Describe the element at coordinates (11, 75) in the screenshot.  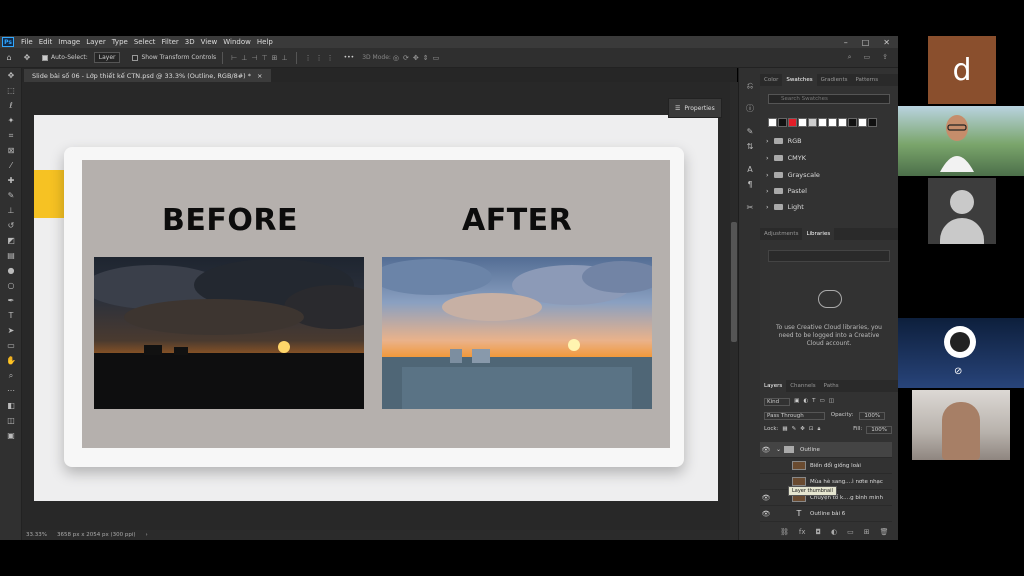
I see `move-tool-icon: ✥` at that location.